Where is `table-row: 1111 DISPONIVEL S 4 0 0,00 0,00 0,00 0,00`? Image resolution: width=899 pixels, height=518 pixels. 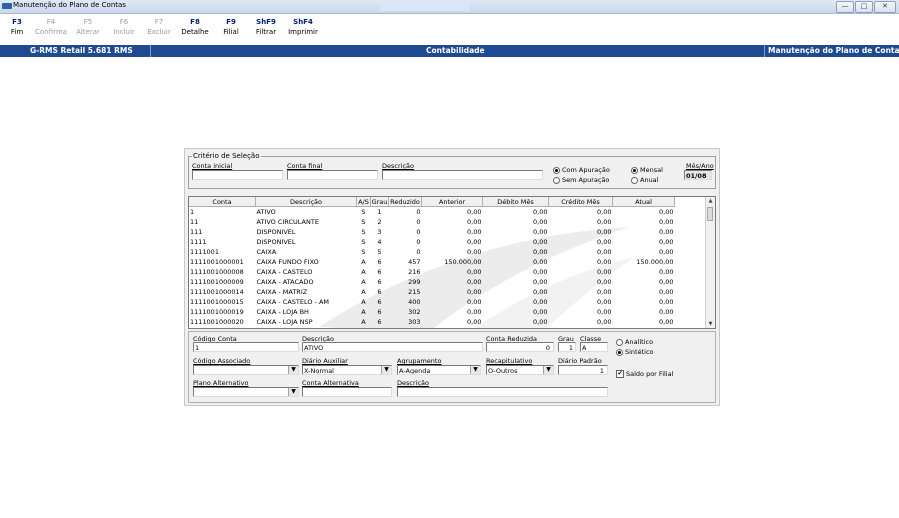 table-row: 1111 DISPONIVEL S 4 0 0,00 0,00 0,00 0,00 is located at coordinates (432, 242).